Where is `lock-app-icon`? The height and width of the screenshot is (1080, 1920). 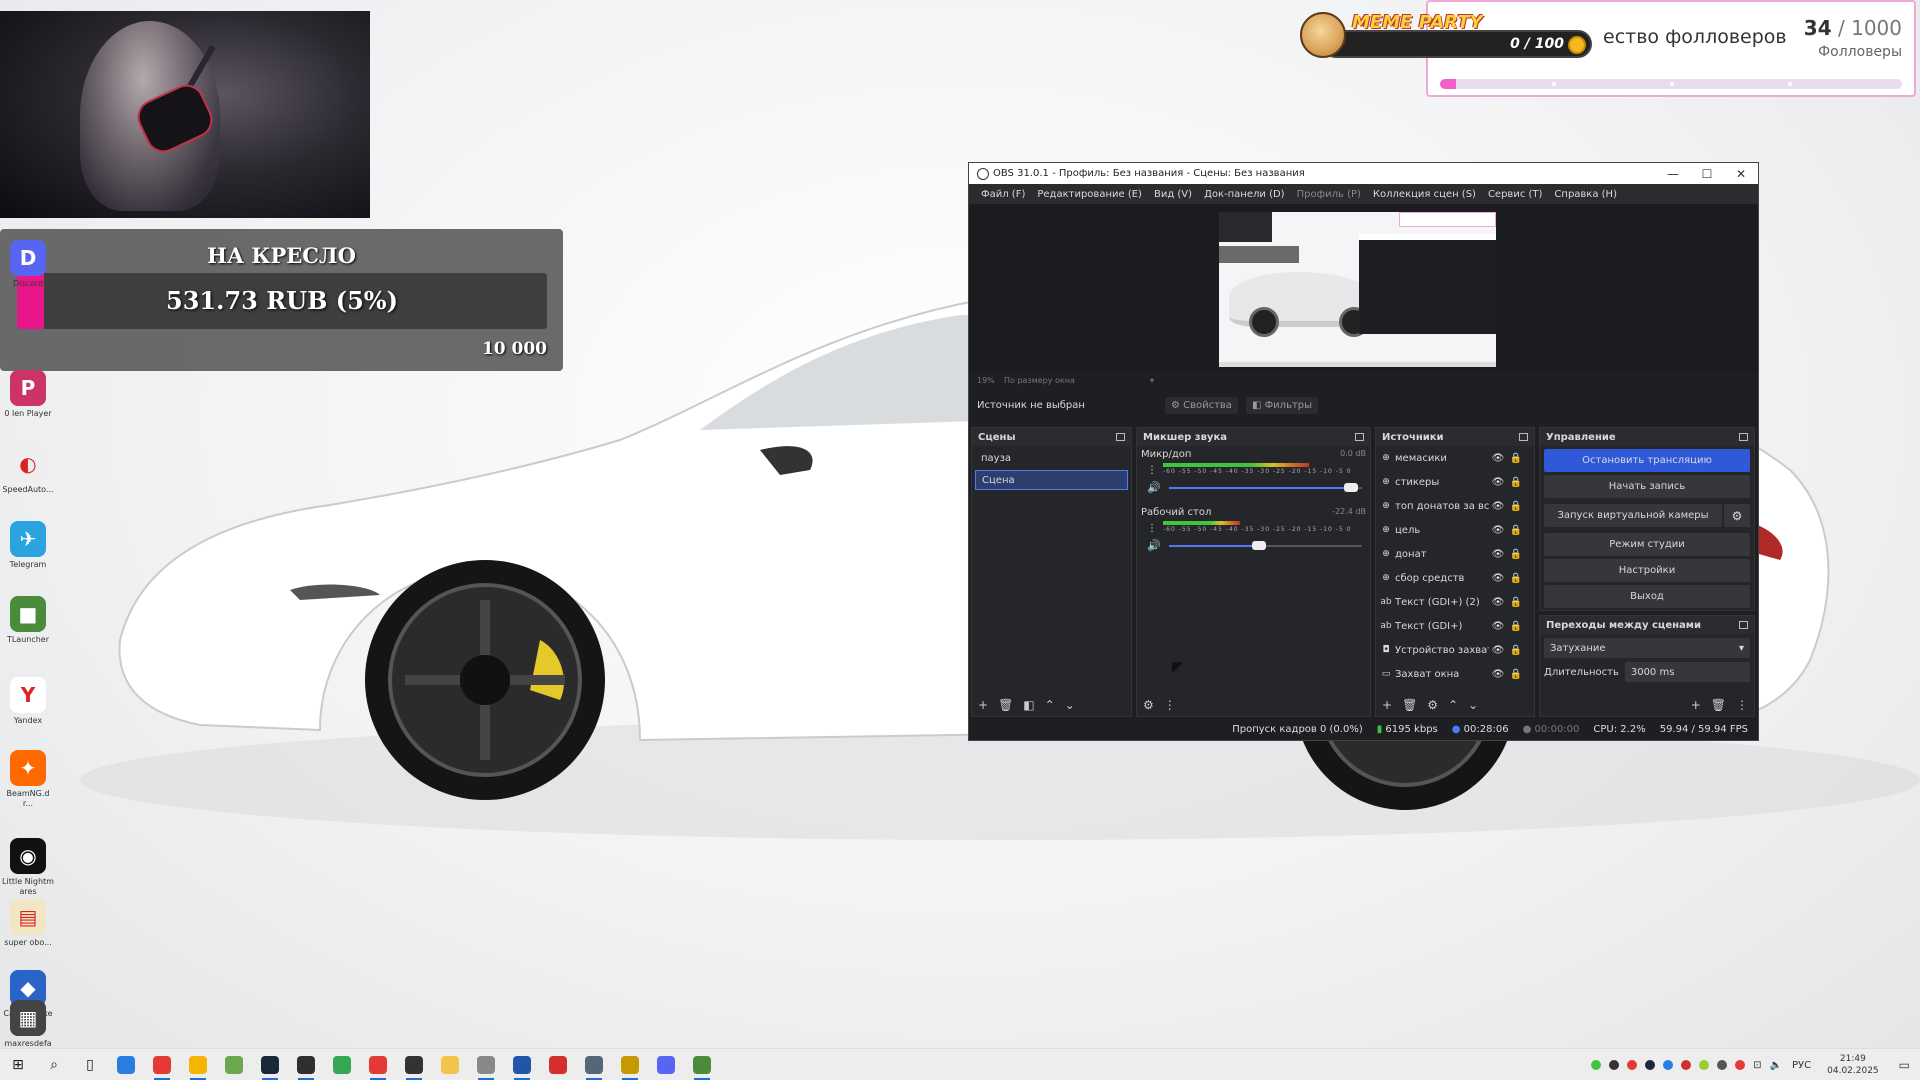
lock-app-icon is located at coordinates (630, 1064).